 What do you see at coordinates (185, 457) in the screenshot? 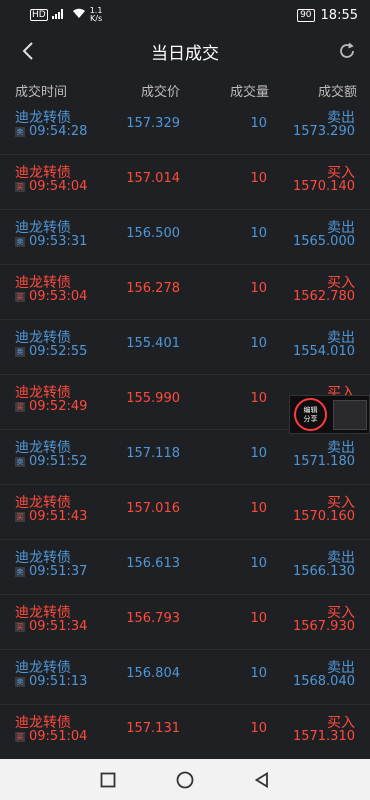
I see `trade-row: 迪龙转债 卖 09:51:52 157.118 10 卖出 1571.180` at bounding box center [185, 457].